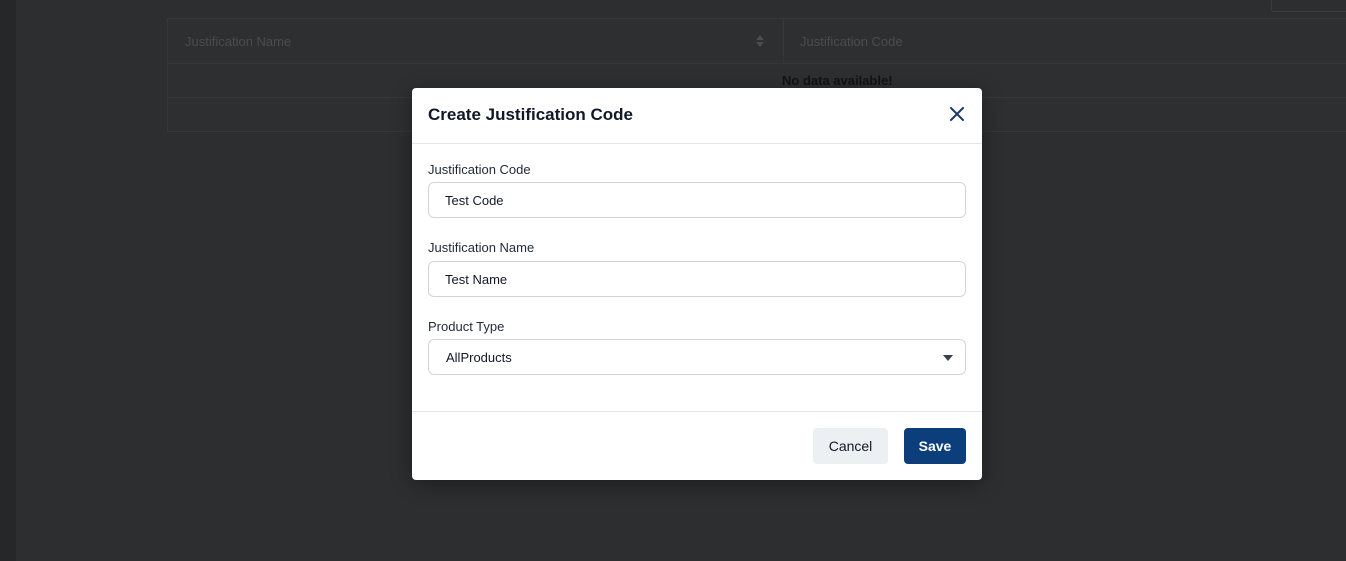 This screenshot has height=561, width=1346. I want to click on product-type-label: Product Type, so click(466, 326).